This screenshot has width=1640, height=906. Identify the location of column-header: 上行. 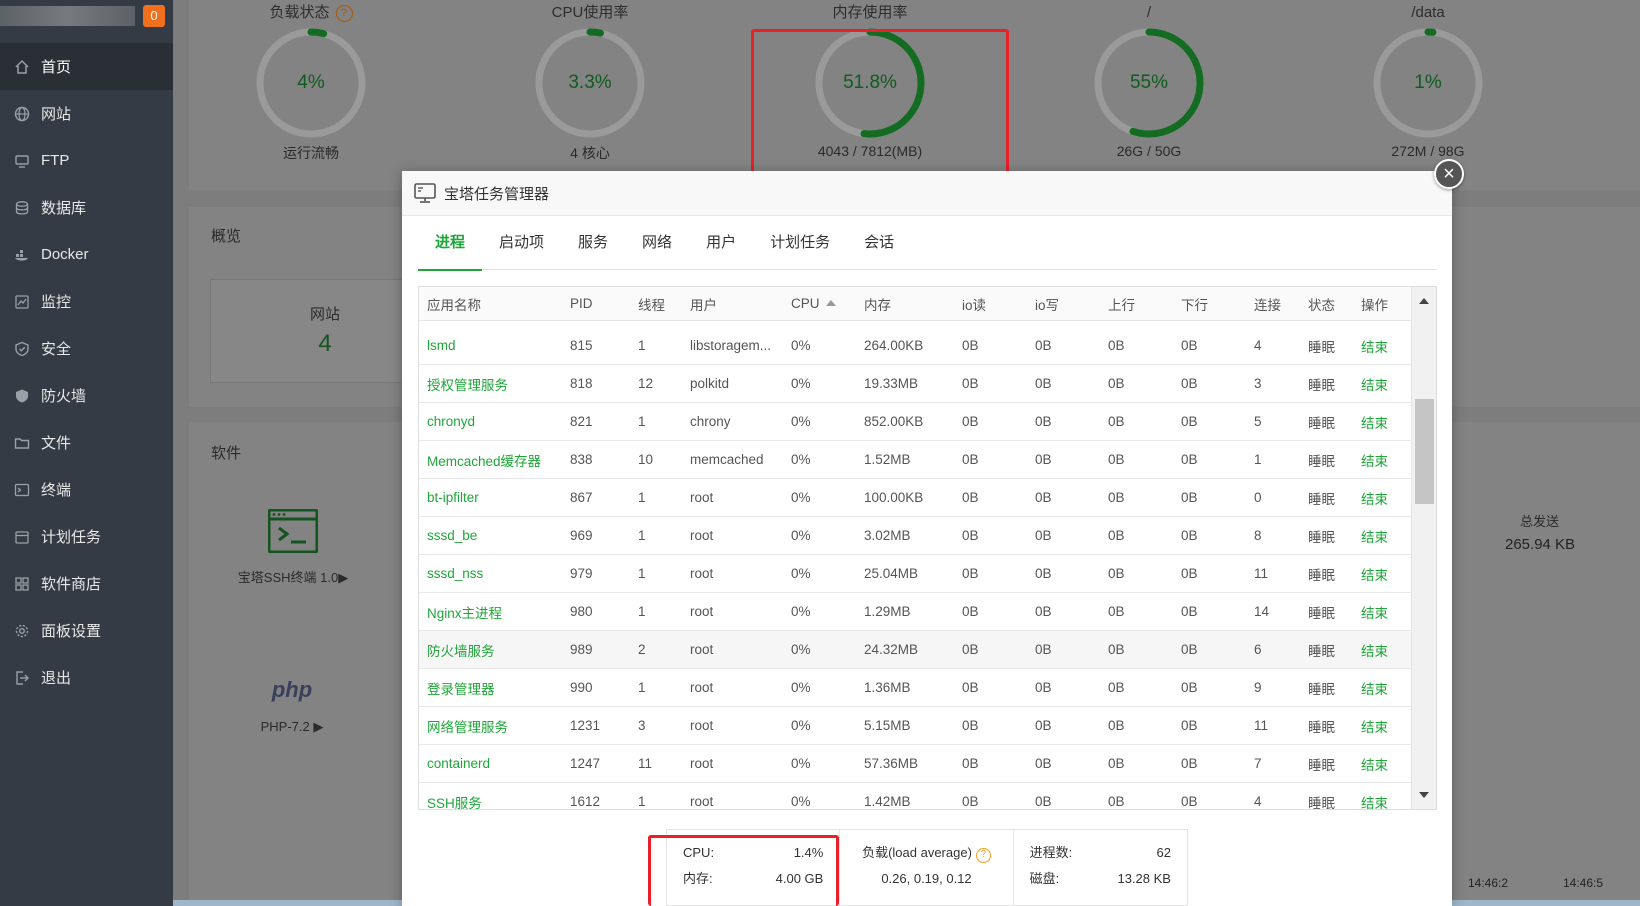
(1136, 304).